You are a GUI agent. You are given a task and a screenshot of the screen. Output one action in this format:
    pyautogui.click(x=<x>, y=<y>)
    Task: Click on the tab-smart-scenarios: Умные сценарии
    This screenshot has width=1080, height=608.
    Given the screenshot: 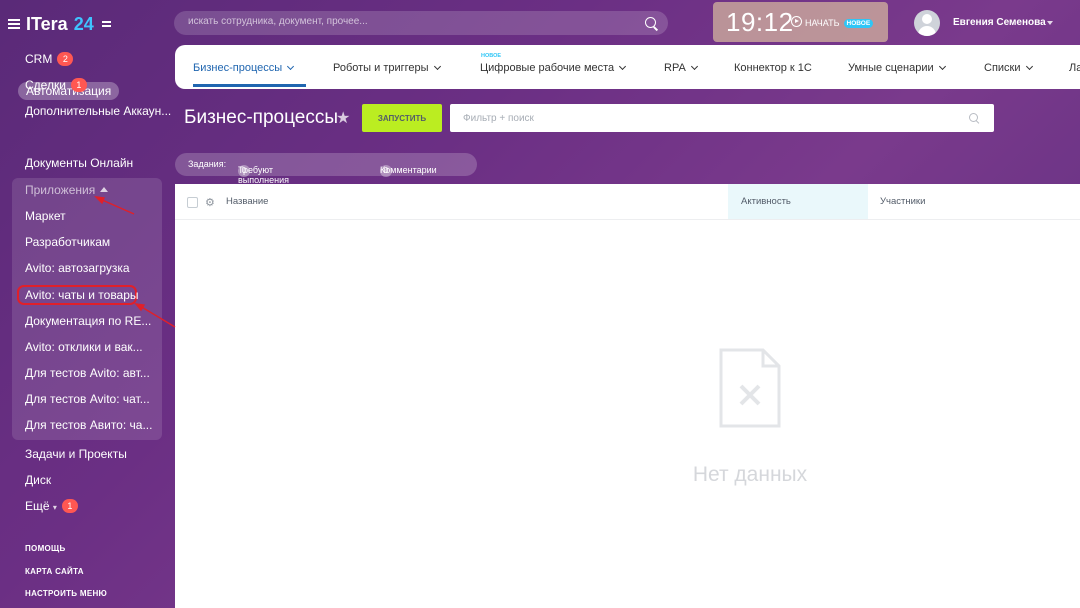 What is the action you would take?
    pyautogui.click(x=897, y=68)
    